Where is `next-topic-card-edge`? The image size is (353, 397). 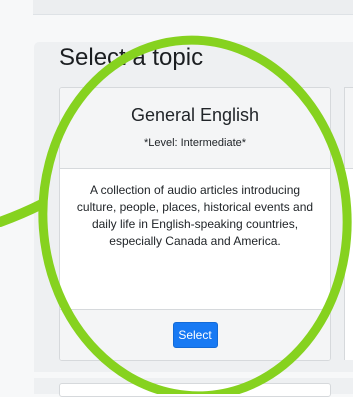
next-topic-card-edge is located at coordinates (348, 223).